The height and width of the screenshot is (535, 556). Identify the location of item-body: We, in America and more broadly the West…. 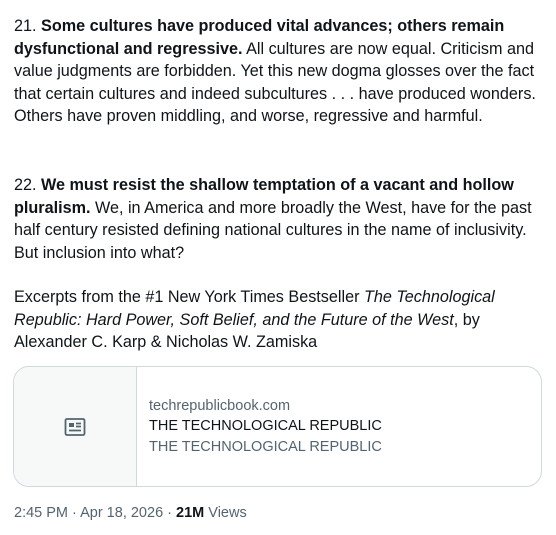
(273, 230).